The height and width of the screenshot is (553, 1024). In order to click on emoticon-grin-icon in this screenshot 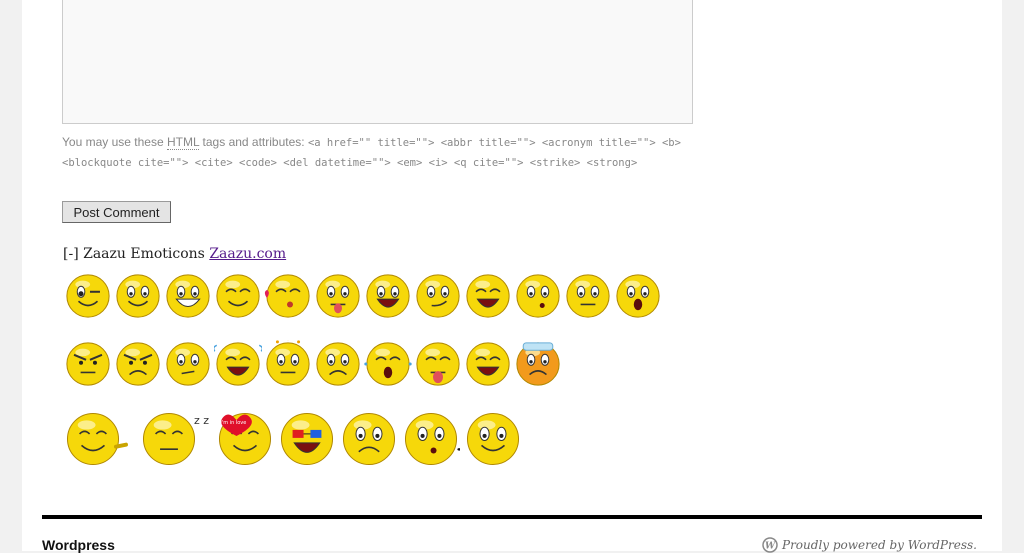, I will do `click(188, 296)`.